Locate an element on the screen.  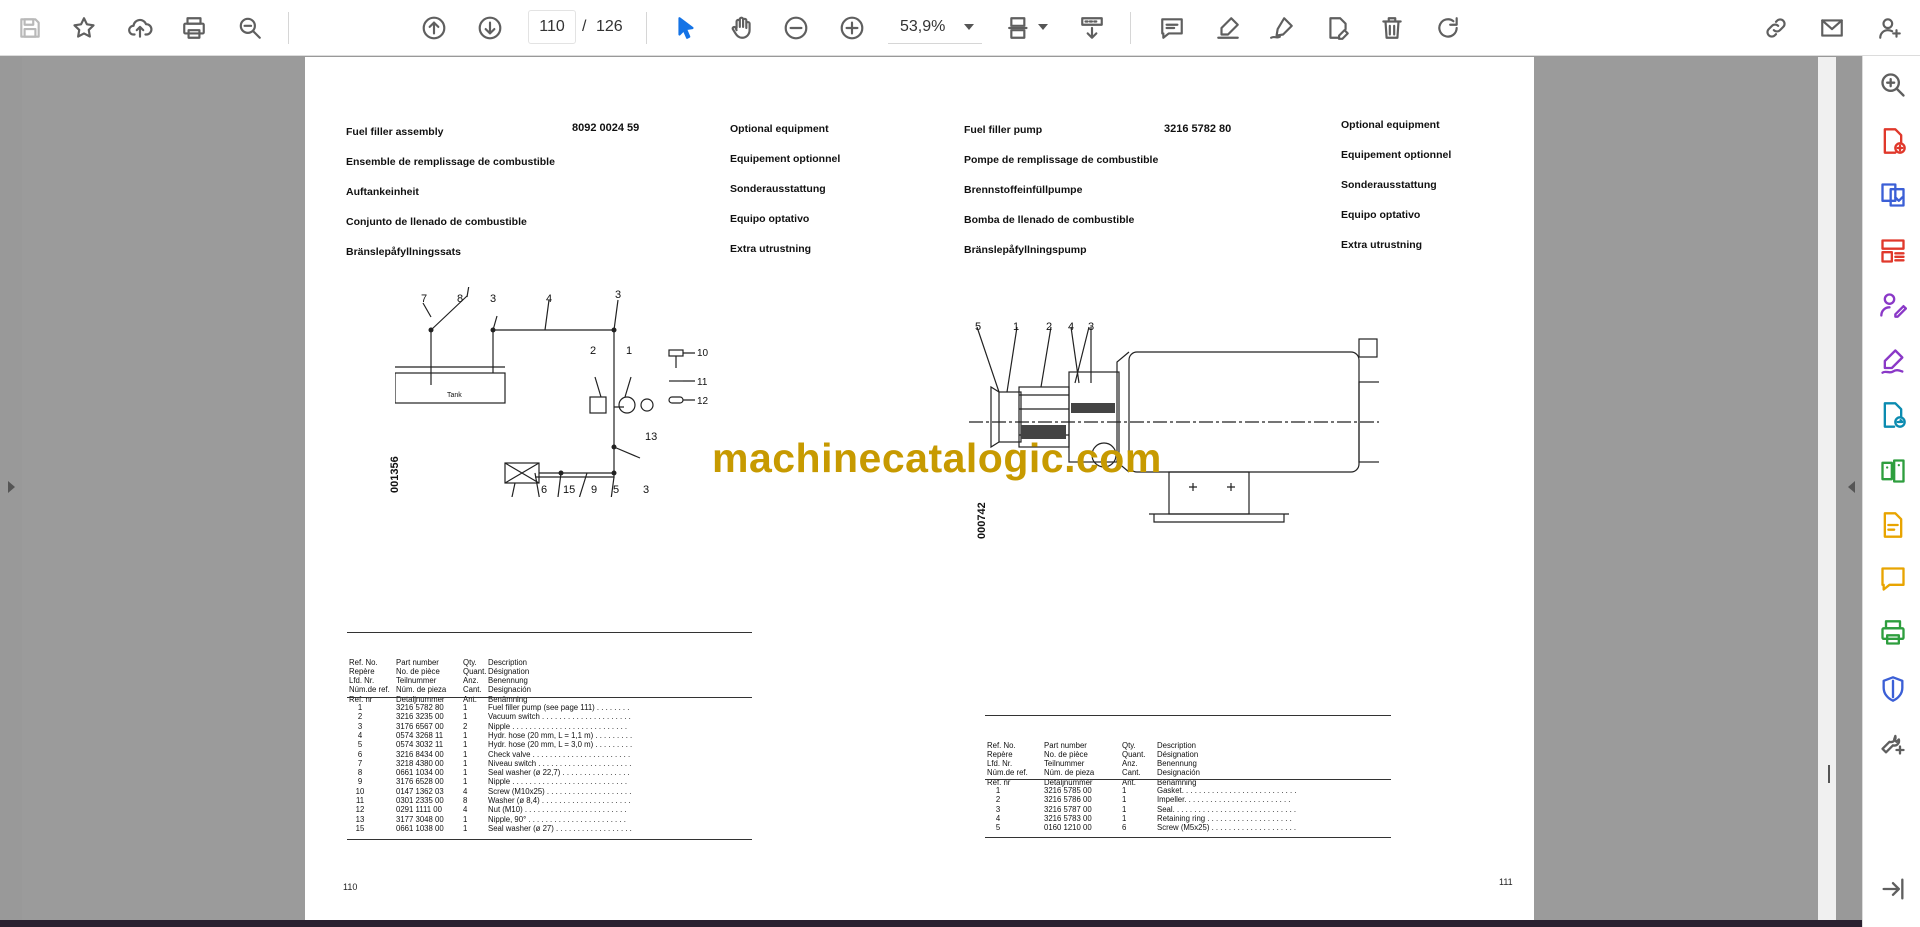
left-panel-expand-icon is located at coordinates (11, 487).